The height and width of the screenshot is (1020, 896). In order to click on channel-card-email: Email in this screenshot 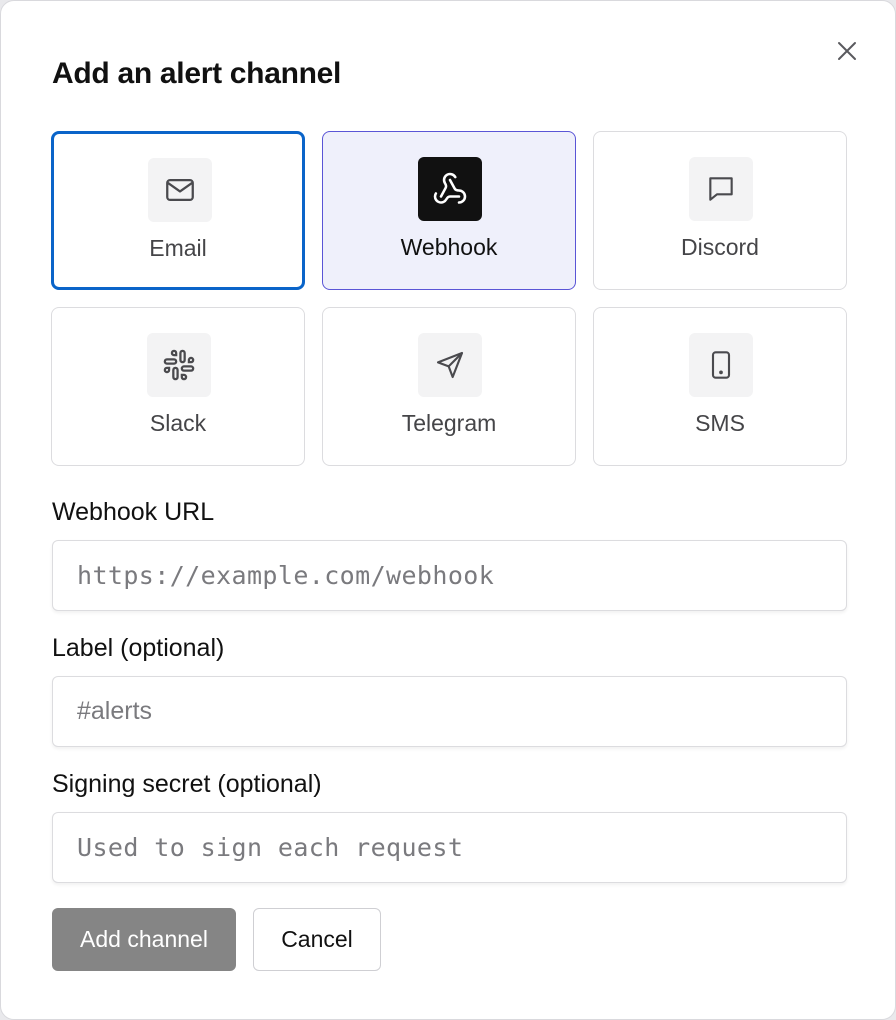, I will do `click(178, 210)`.